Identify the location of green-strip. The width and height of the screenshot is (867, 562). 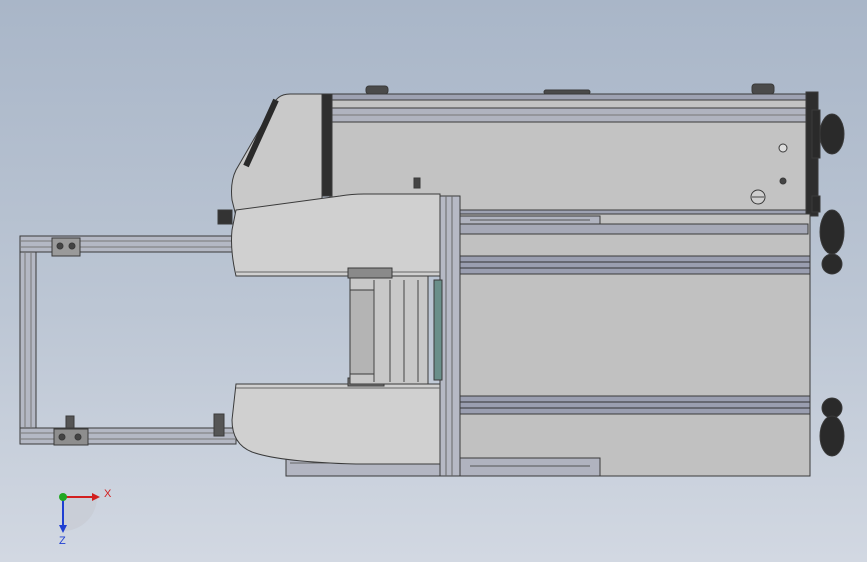
(438, 330).